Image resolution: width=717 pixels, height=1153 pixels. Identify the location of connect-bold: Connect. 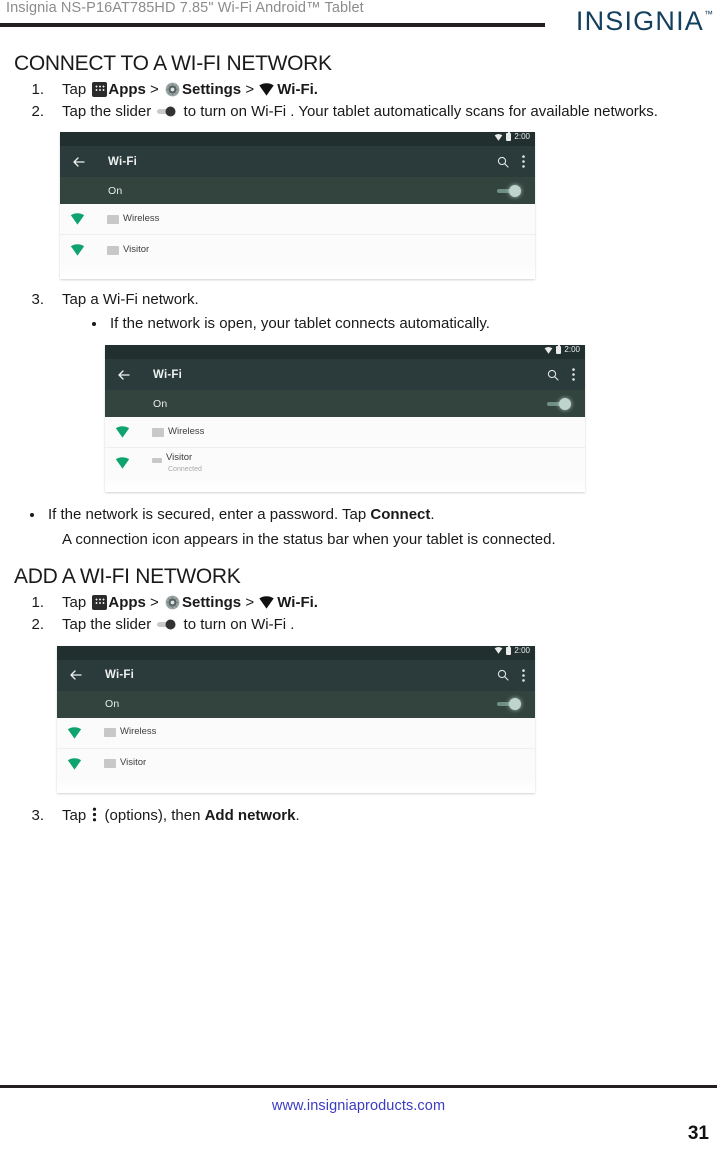
(400, 515).